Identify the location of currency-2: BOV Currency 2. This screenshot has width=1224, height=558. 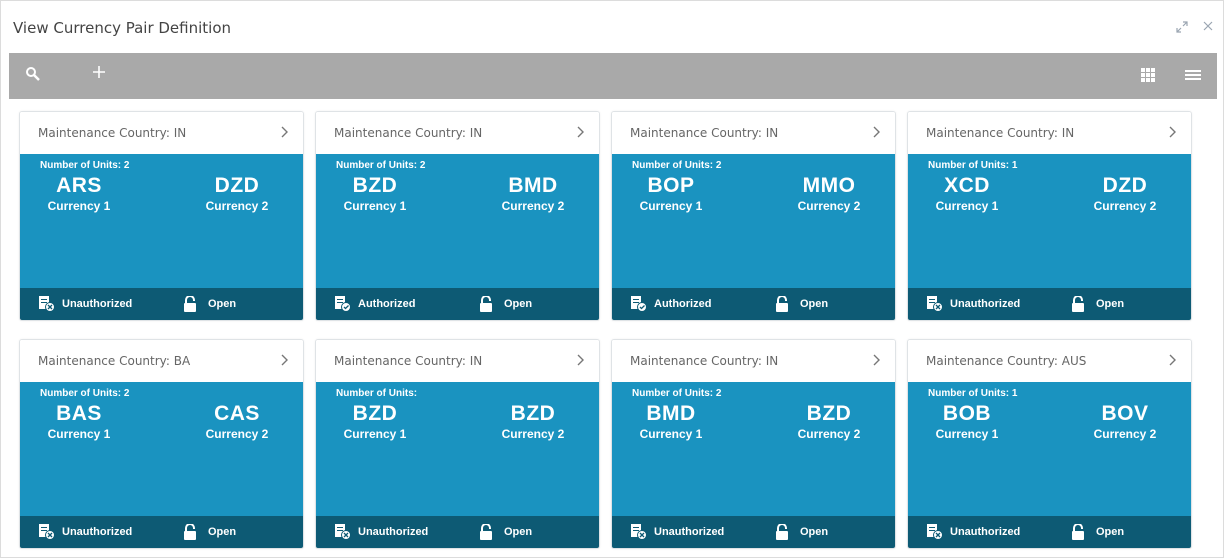
(1125, 421).